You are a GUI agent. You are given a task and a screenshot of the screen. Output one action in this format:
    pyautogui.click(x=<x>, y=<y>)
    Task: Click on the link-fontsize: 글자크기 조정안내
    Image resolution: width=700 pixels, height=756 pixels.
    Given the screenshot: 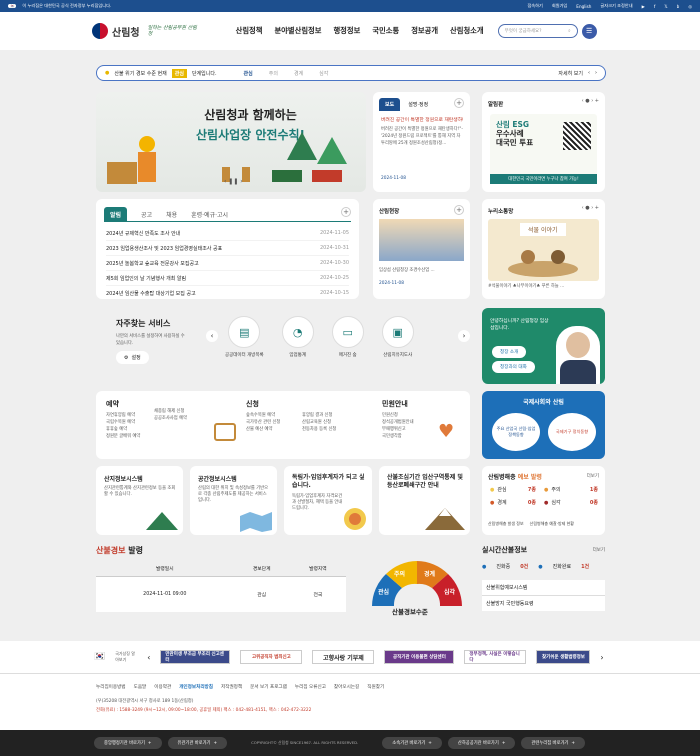 What is the action you would take?
    pyautogui.click(x=616, y=6)
    